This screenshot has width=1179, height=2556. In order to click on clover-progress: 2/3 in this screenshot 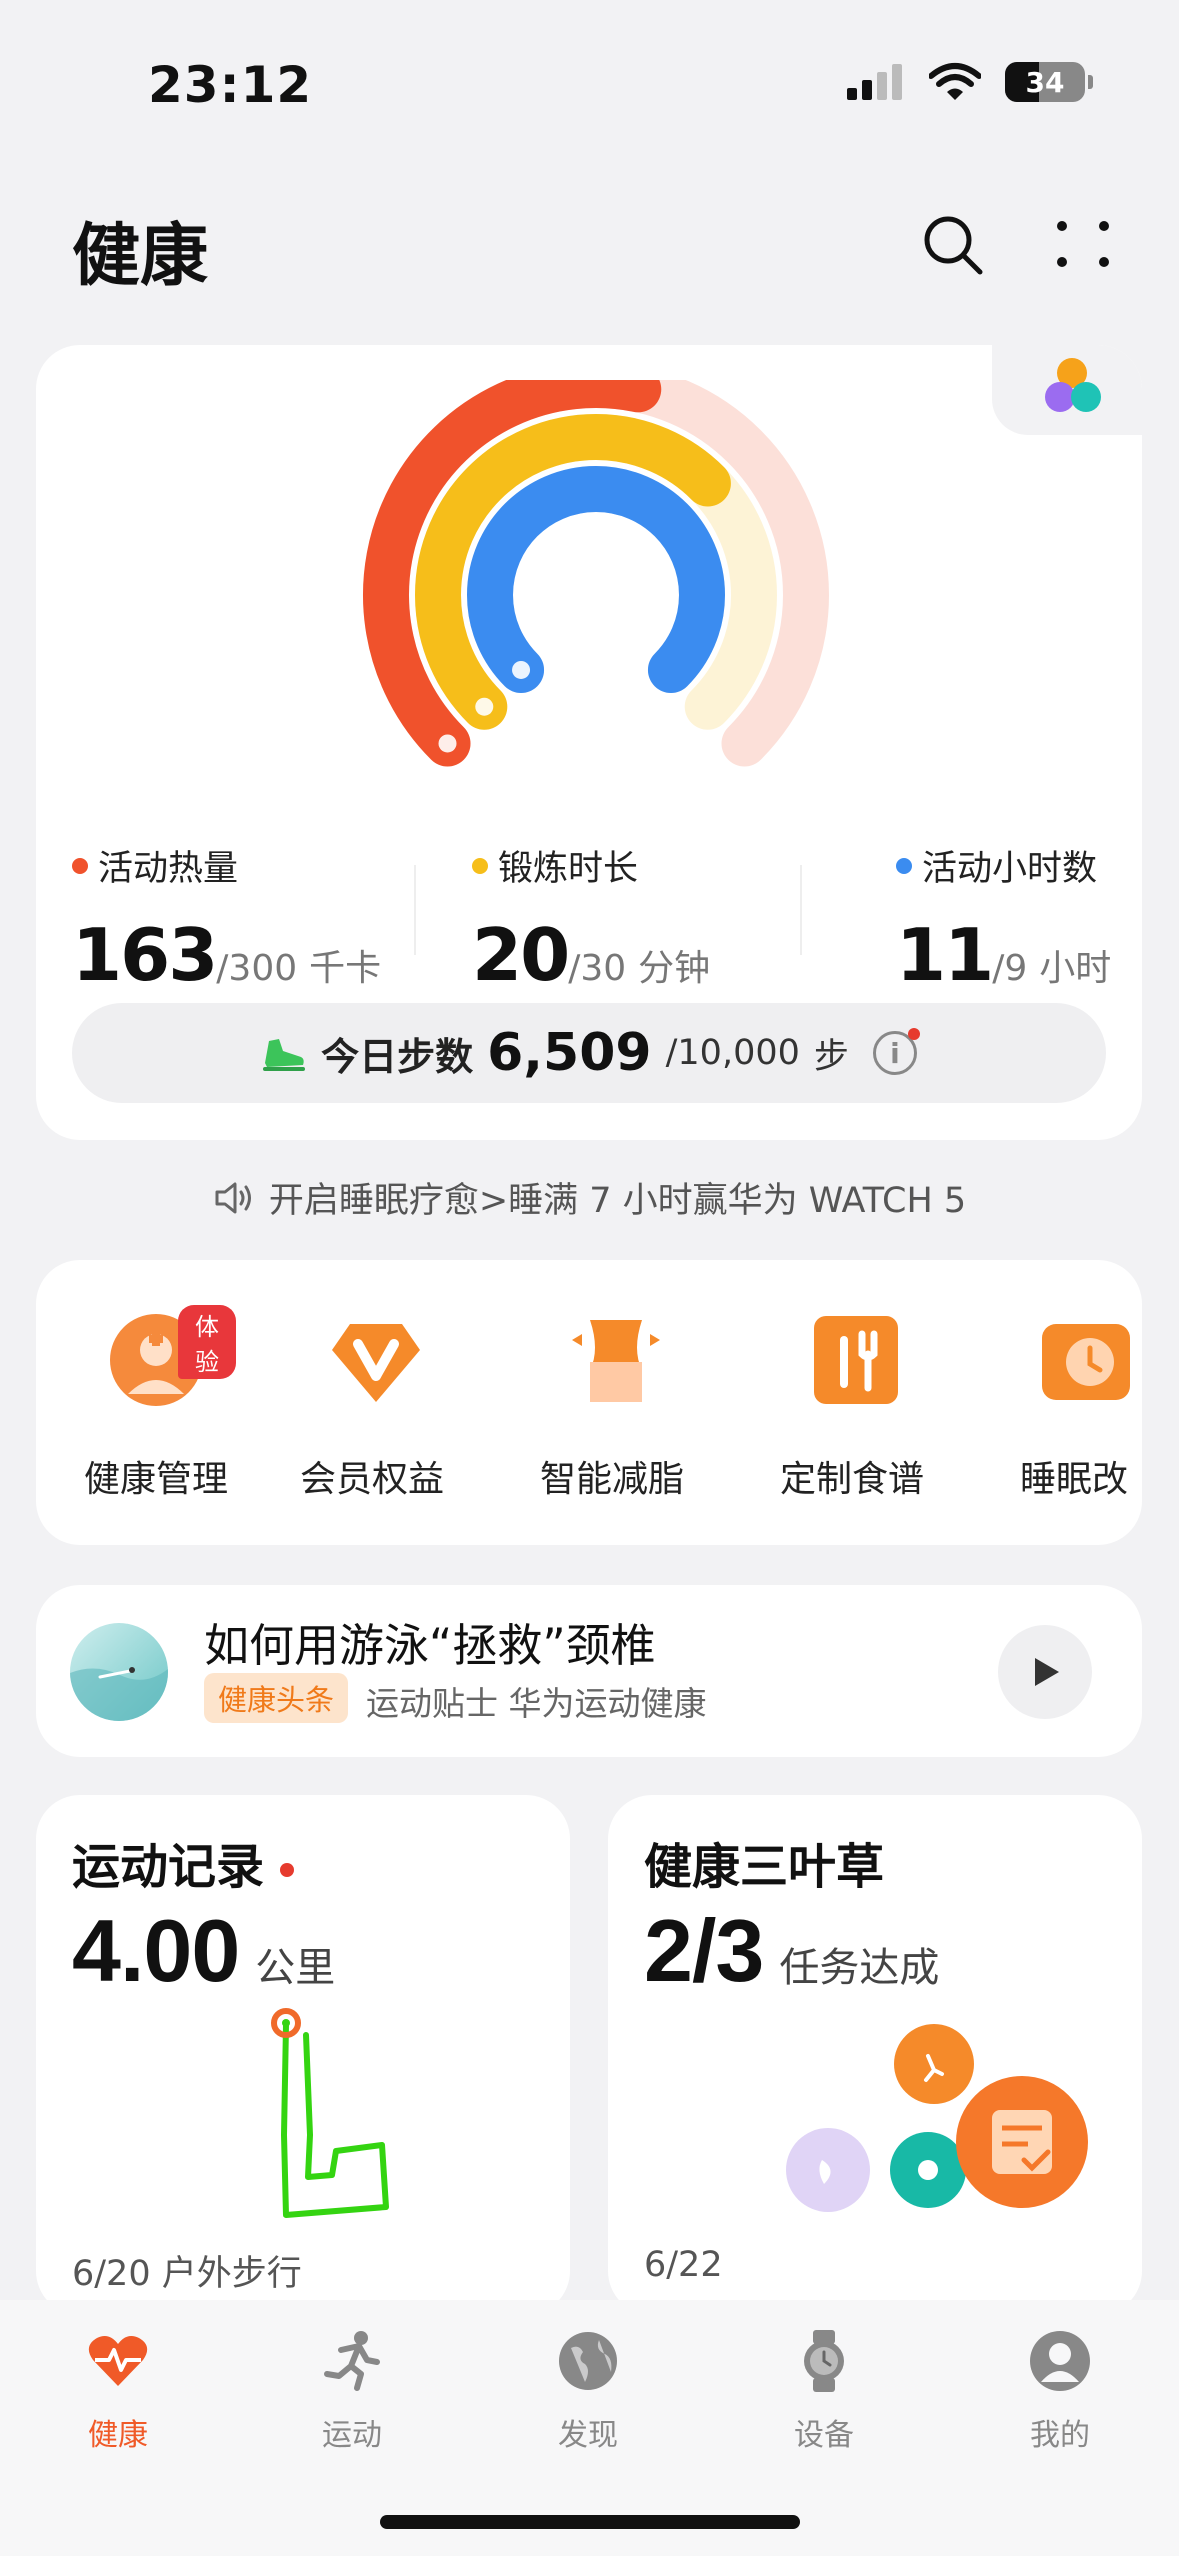, I will do `click(704, 1950)`.